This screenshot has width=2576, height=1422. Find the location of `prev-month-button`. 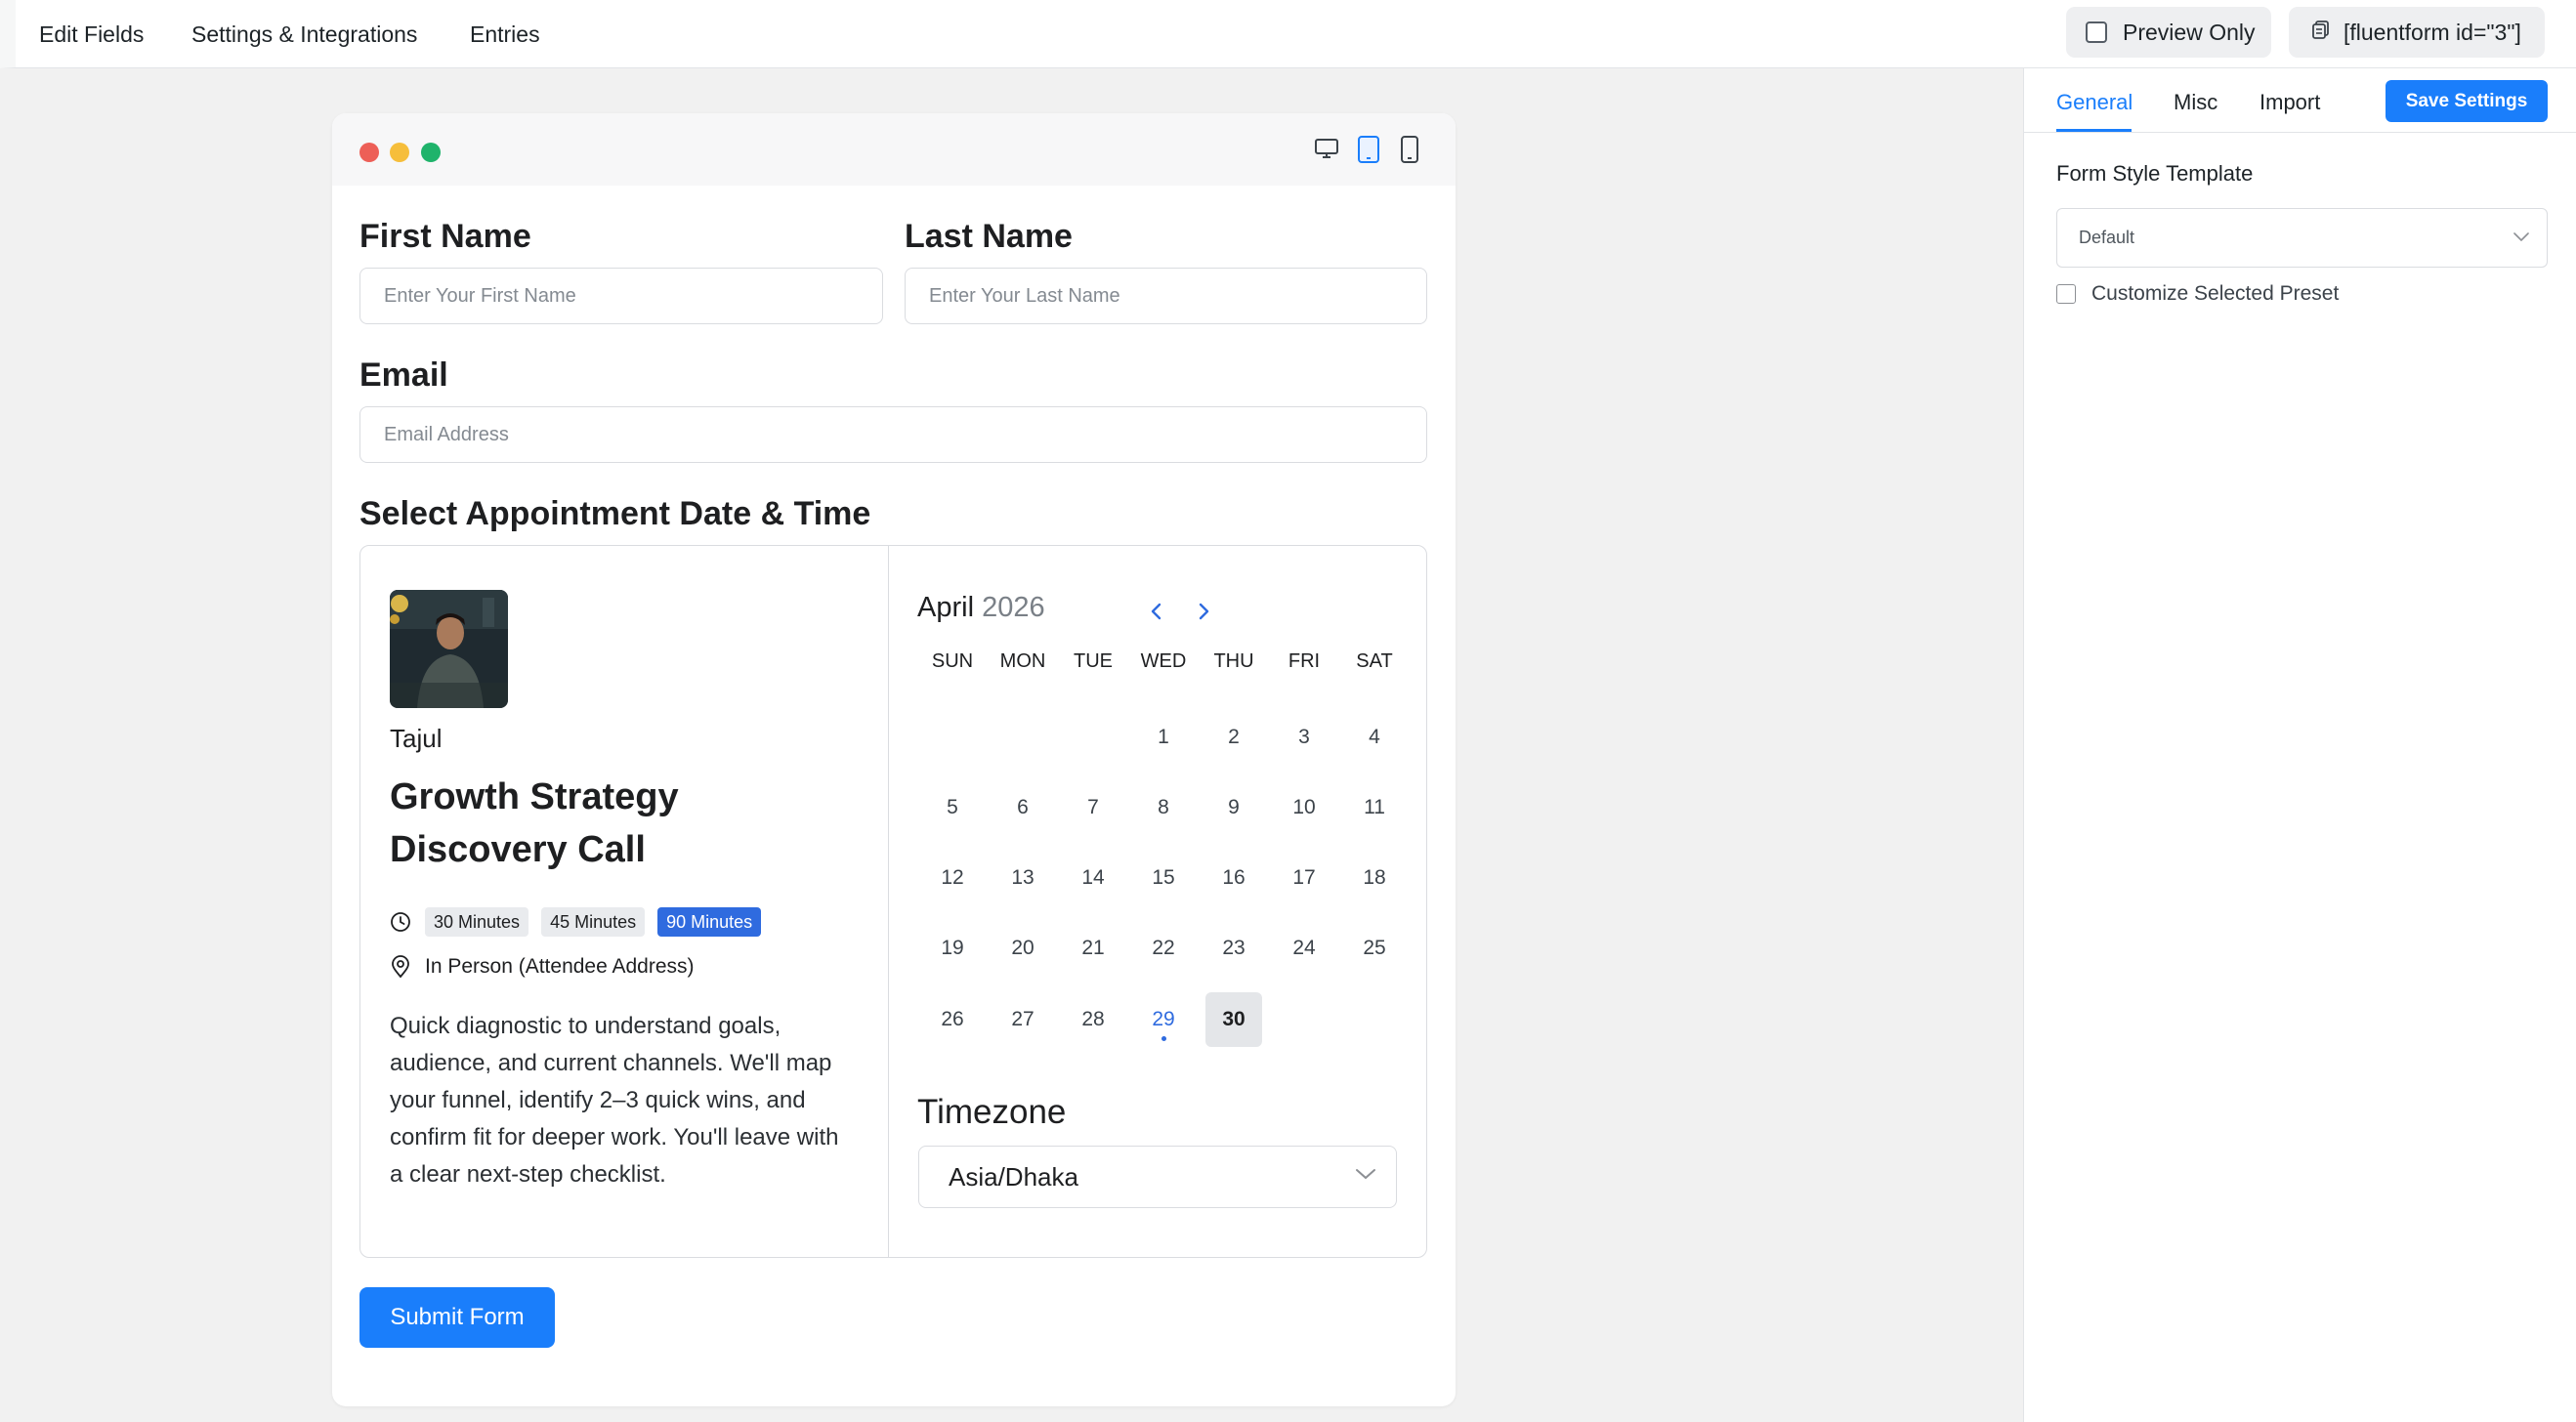

prev-month-button is located at coordinates (1156, 611).